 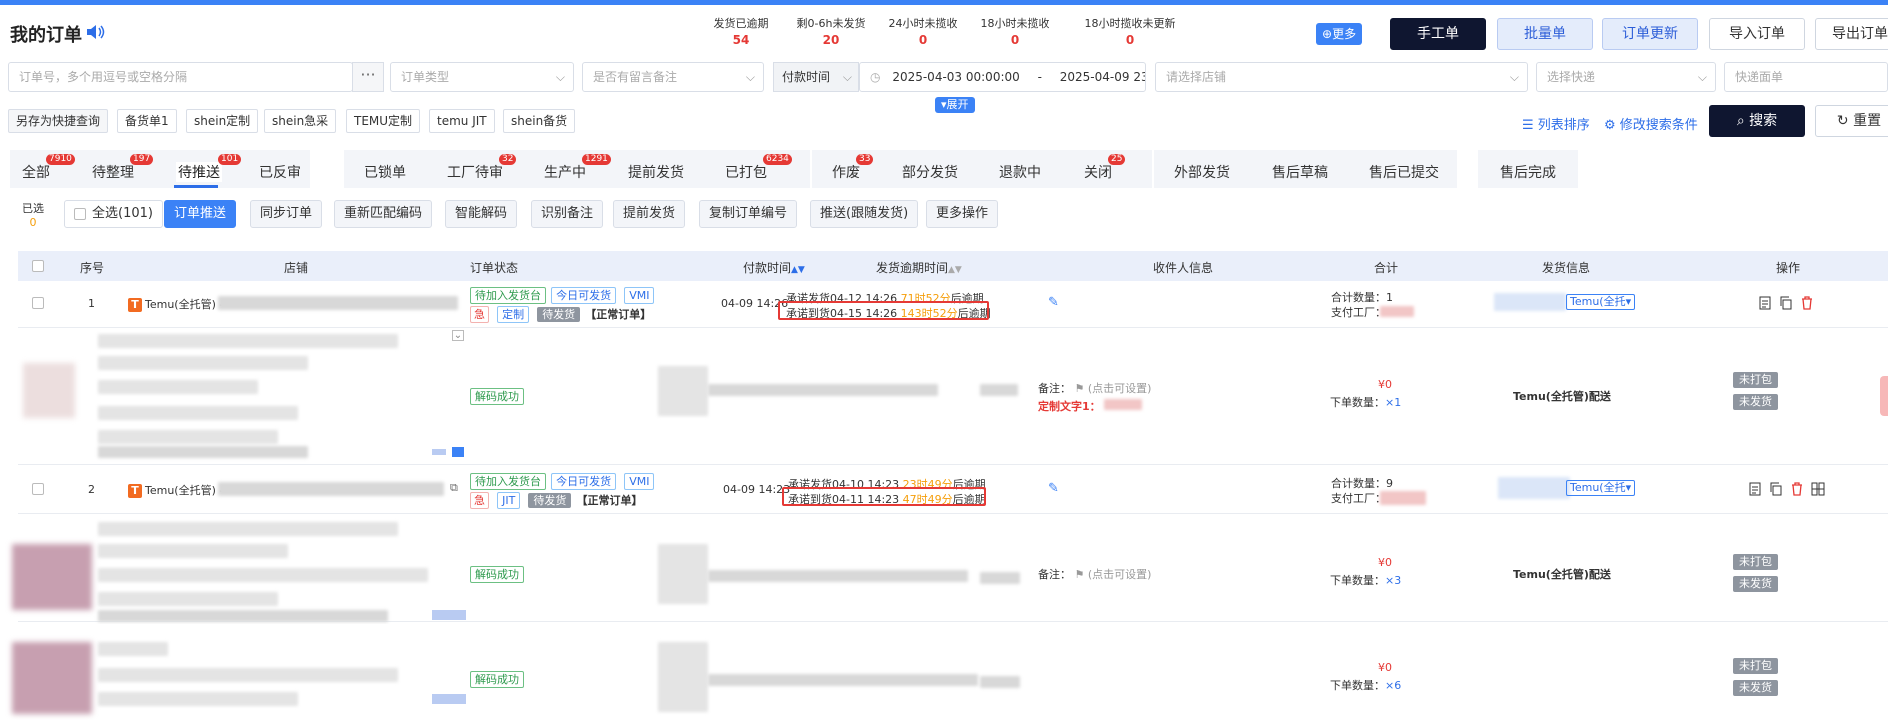 What do you see at coordinates (673, 77) in the screenshot?
I see `note-select: 是否有留言备注 ⌵` at bounding box center [673, 77].